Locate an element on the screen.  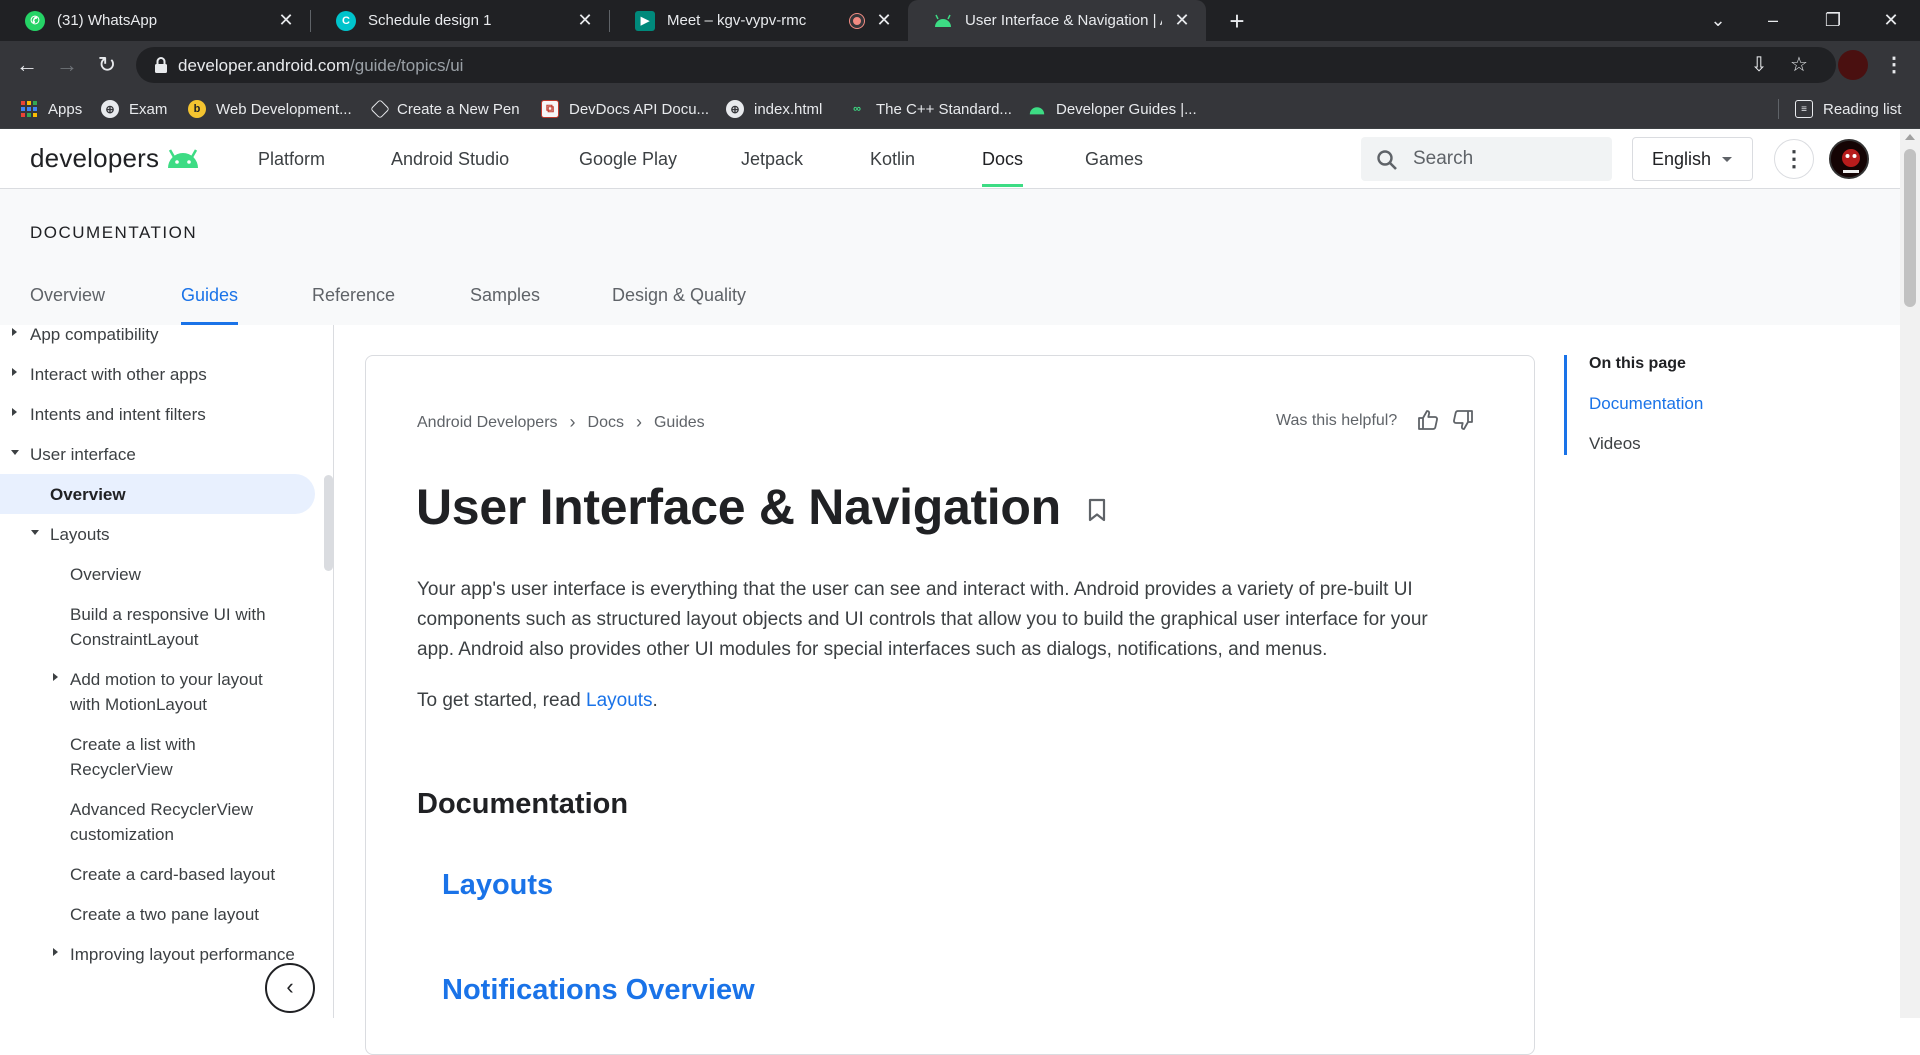
profile-avatar-icon is located at coordinates (1853, 65).